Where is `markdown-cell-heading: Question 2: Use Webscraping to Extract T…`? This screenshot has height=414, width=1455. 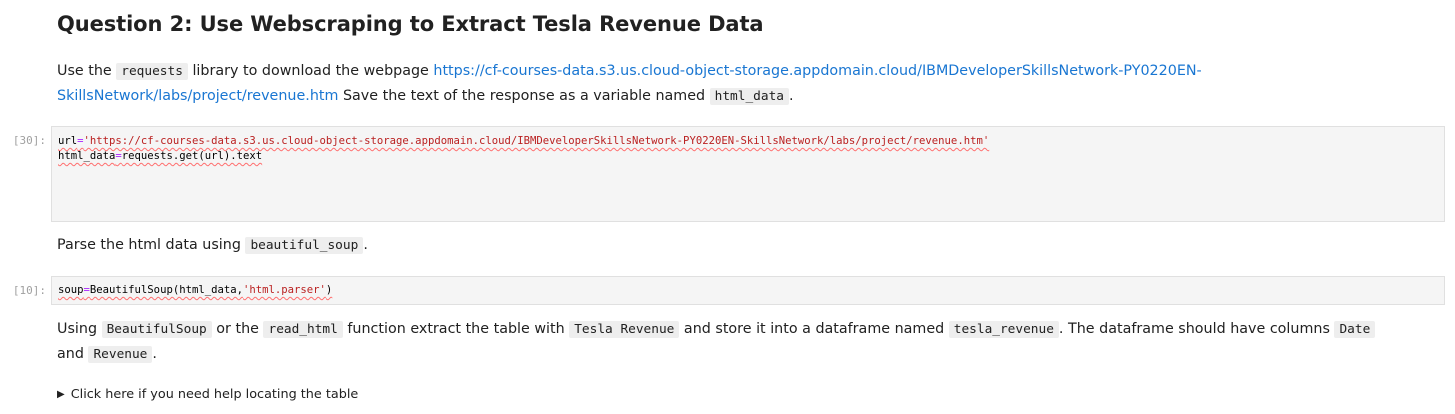 markdown-cell-heading: Question 2: Use Webscraping to Extract T… is located at coordinates (410, 24).